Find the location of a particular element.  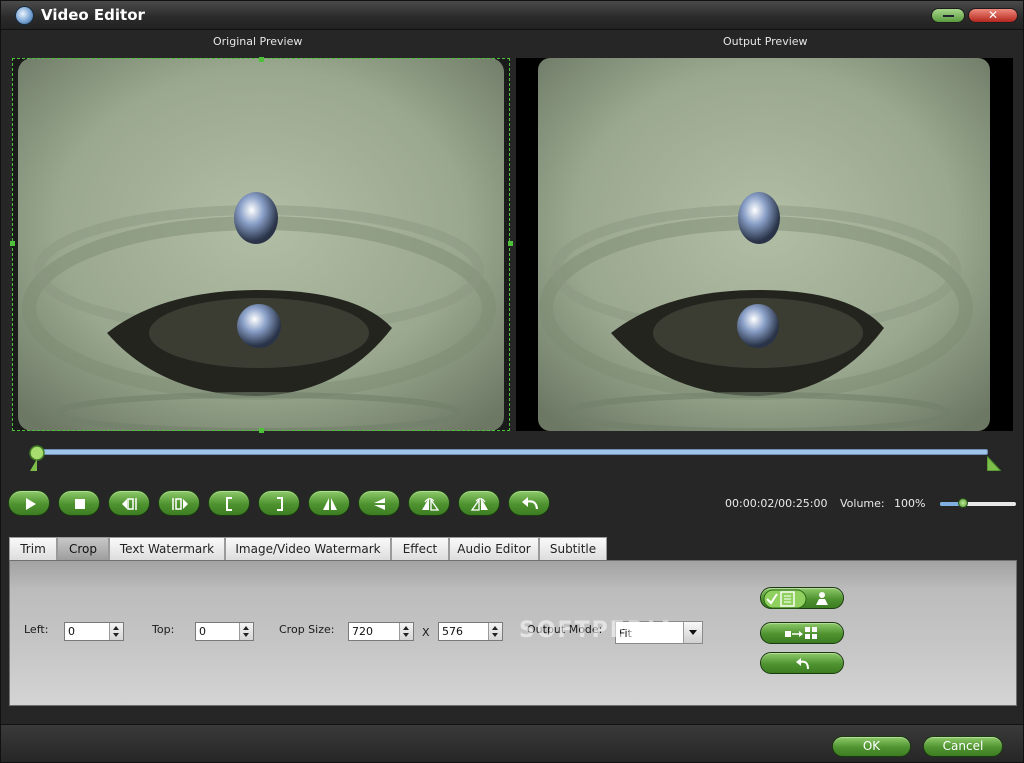

tab-crop: Crop is located at coordinates (83, 549).